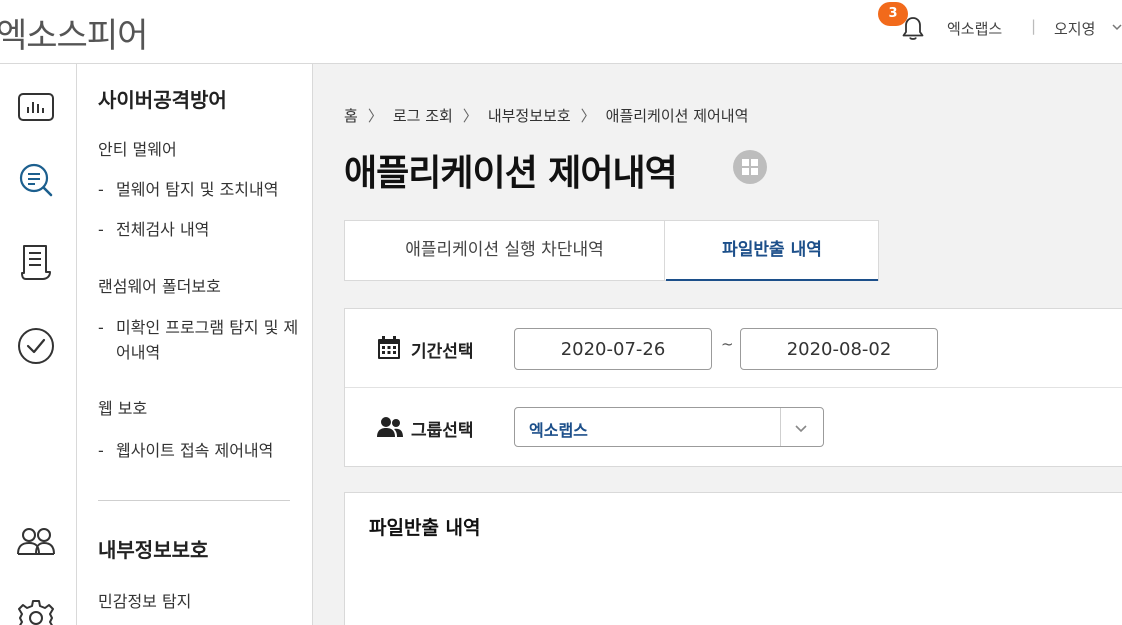  Describe the element at coordinates (1074, 28) in the screenshot. I see `user-name: 오지영` at that location.